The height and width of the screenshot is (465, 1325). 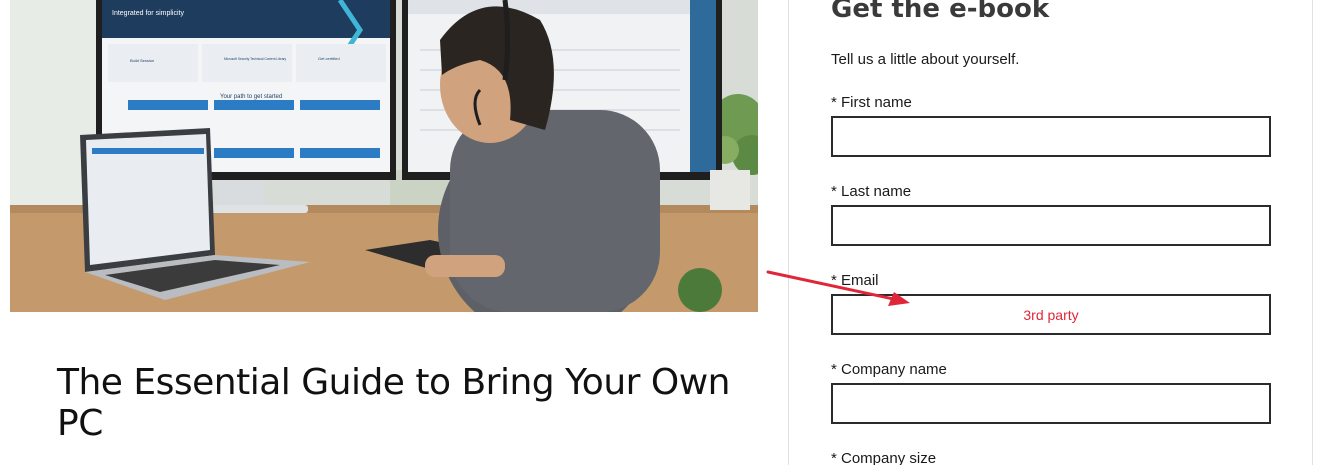 I want to click on screen-card-1: Build Session, so click(x=142, y=60).